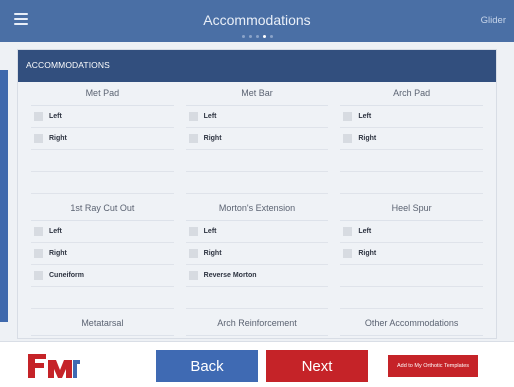 The width and height of the screenshot is (514, 387). What do you see at coordinates (102, 209) in the screenshot?
I see `column-title: 1st Ray Cut Out` at bounding box center [102, 209].